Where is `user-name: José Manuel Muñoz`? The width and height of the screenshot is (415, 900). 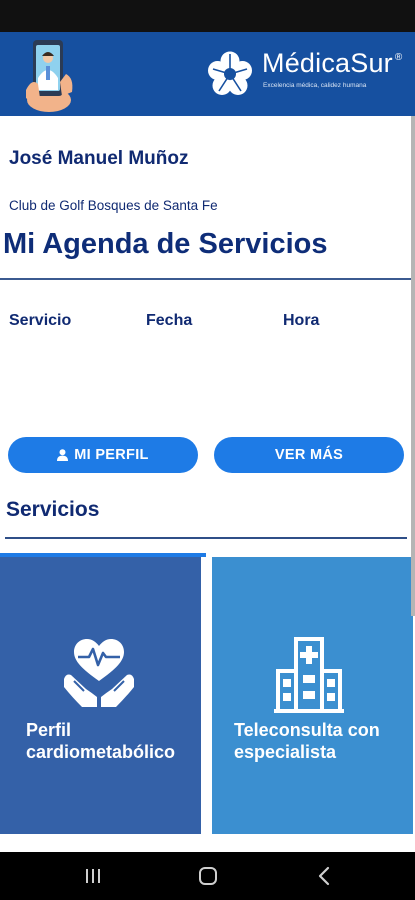
user-name: José Manuel Muñoz is located at coordinates (99, 158).